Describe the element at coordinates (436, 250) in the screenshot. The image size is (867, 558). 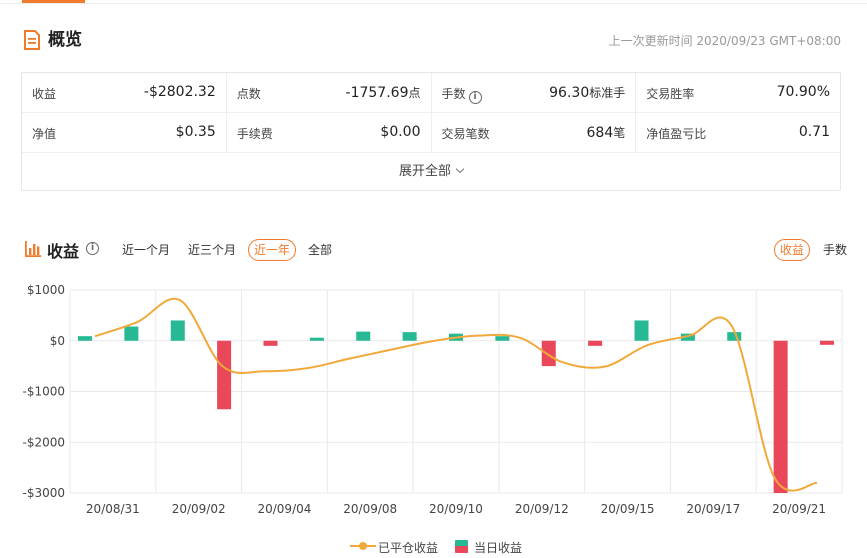
I see `profit-header: 收益 i 近一个月 近三个月 近一年 全部 收益 手数` at that location.